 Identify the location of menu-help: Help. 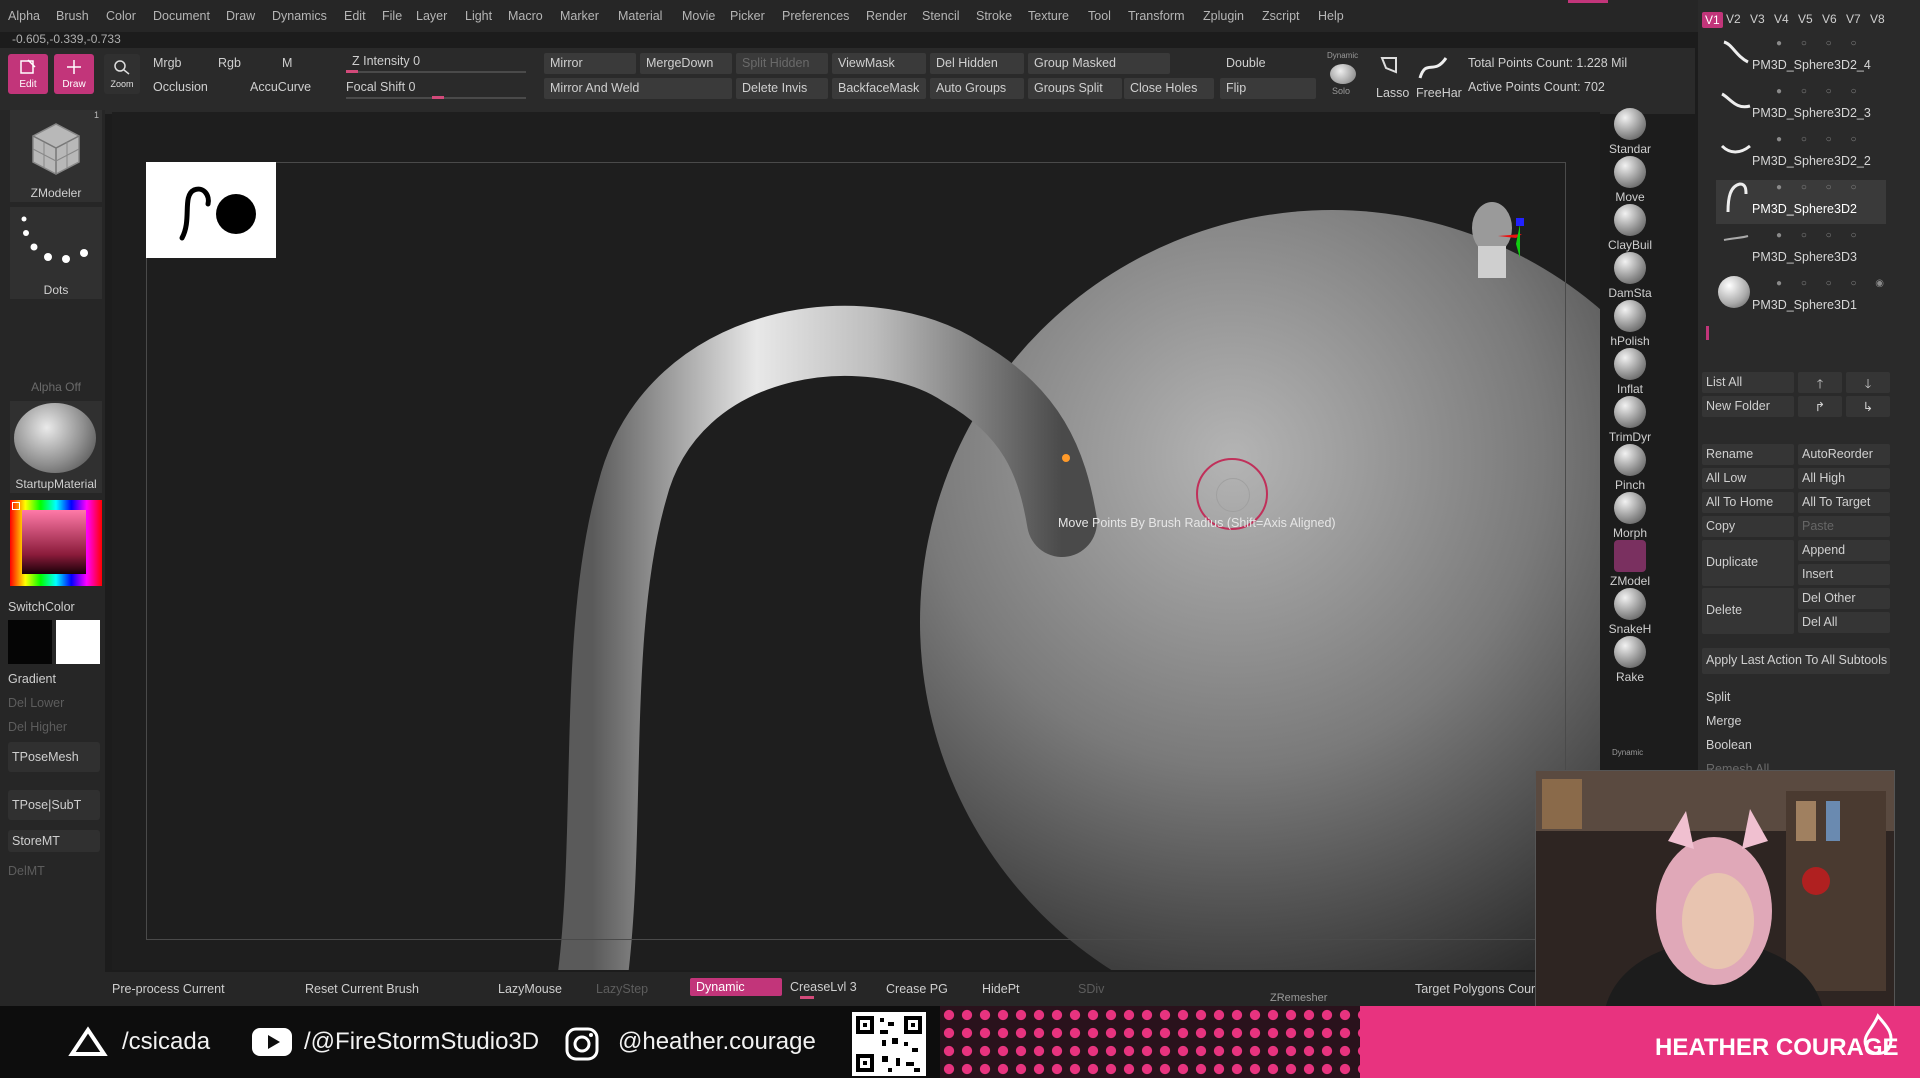
(1331, 16).